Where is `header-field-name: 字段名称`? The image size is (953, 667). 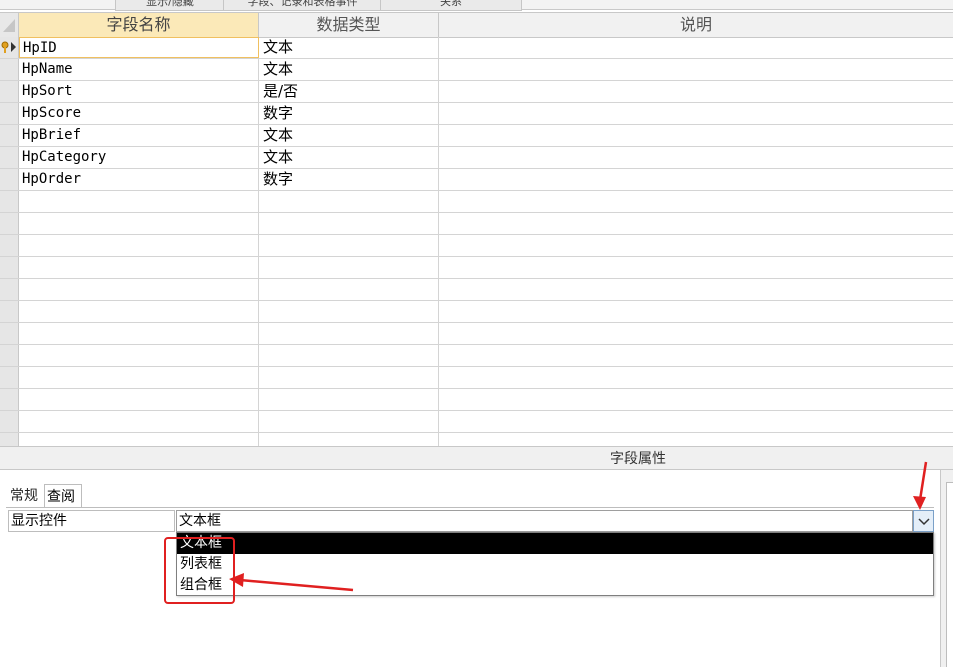 header-field-name: 字段名称 is located at coordinates (139, 25).